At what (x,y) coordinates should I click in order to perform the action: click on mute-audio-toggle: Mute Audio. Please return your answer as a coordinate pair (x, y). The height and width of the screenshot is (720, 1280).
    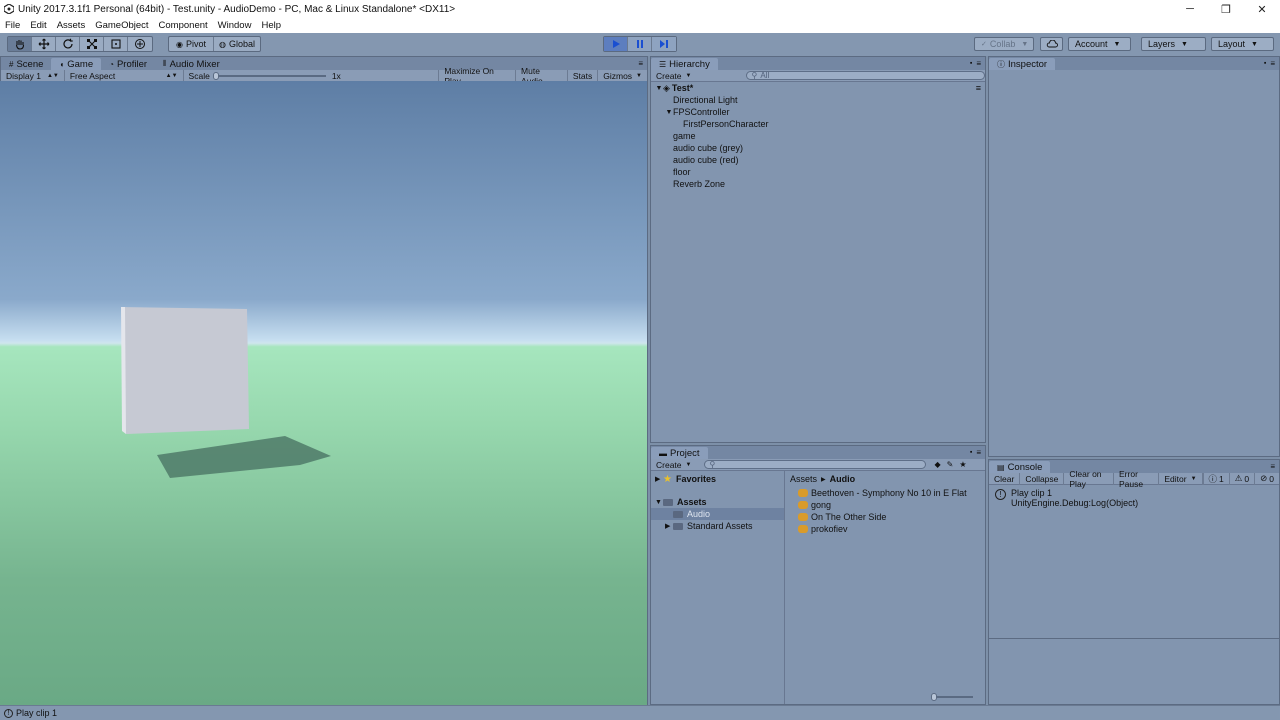
    Looking at the image, I should click on (542, 76).